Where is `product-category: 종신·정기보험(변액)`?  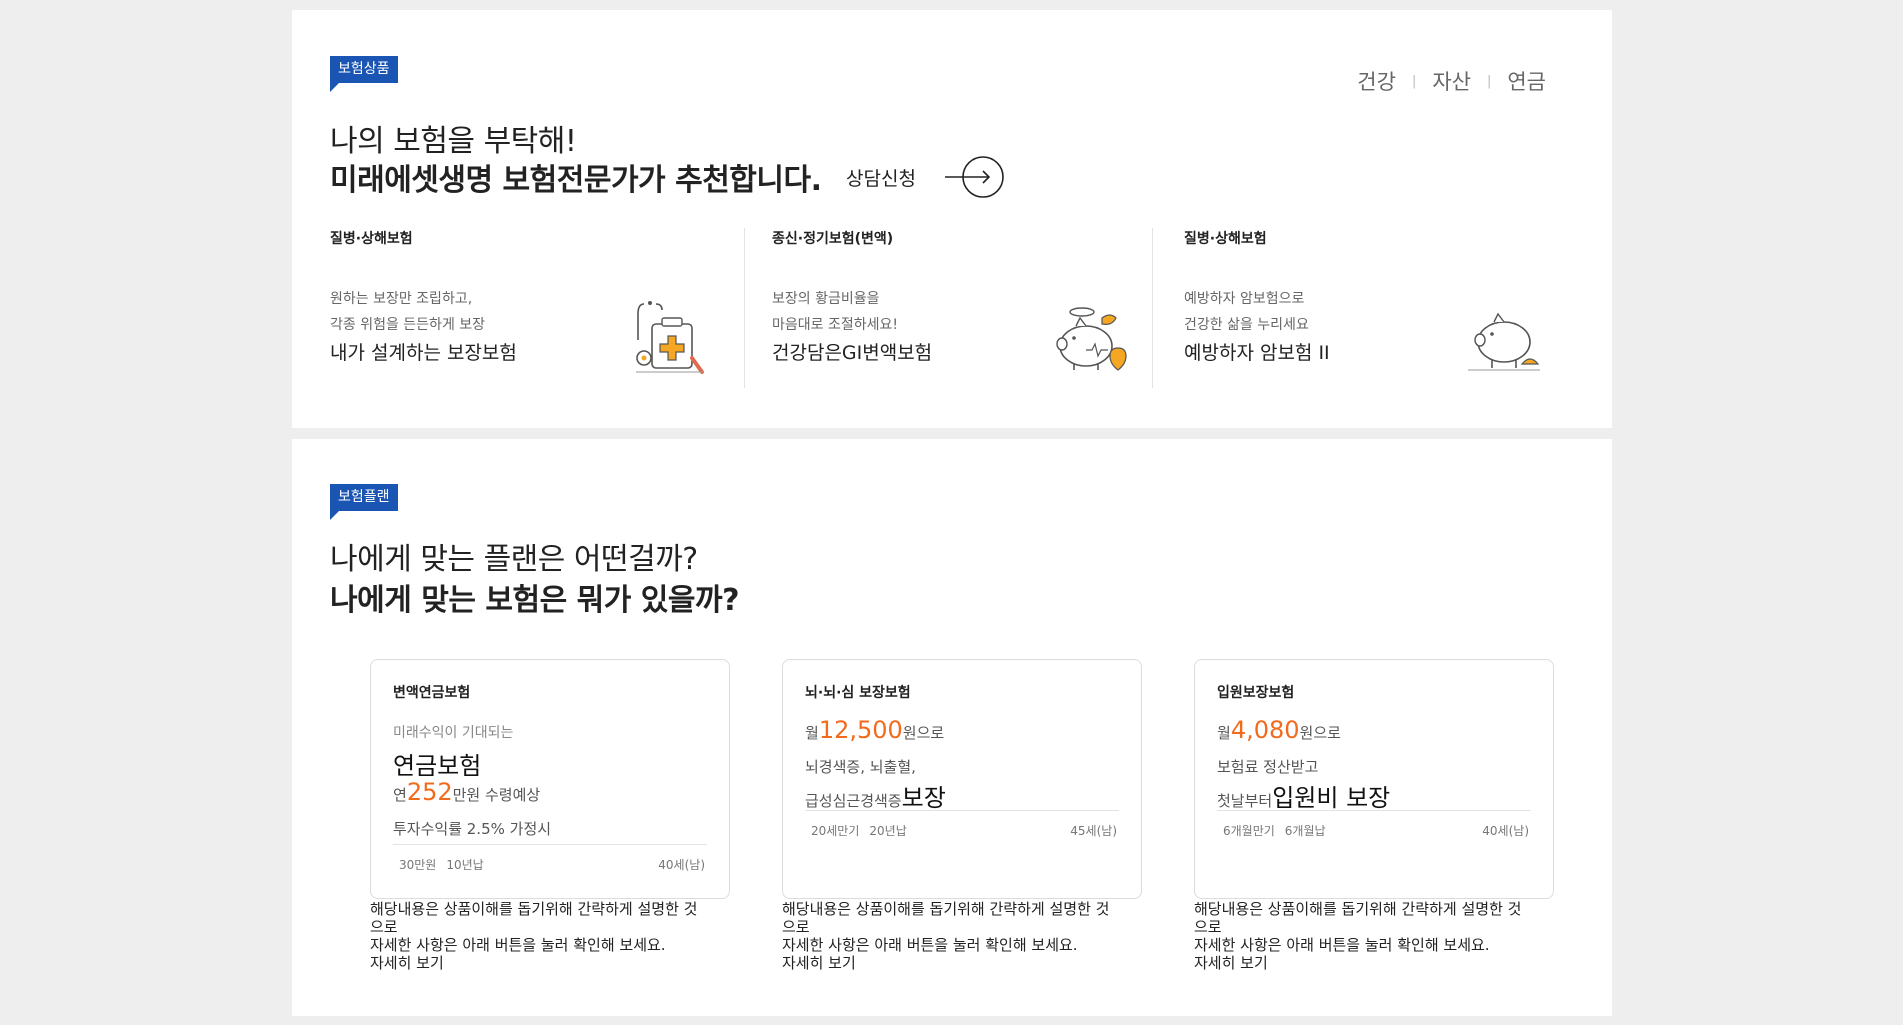
product-category: 종신·정기보험(변액) is located at coordinates (833, 239).